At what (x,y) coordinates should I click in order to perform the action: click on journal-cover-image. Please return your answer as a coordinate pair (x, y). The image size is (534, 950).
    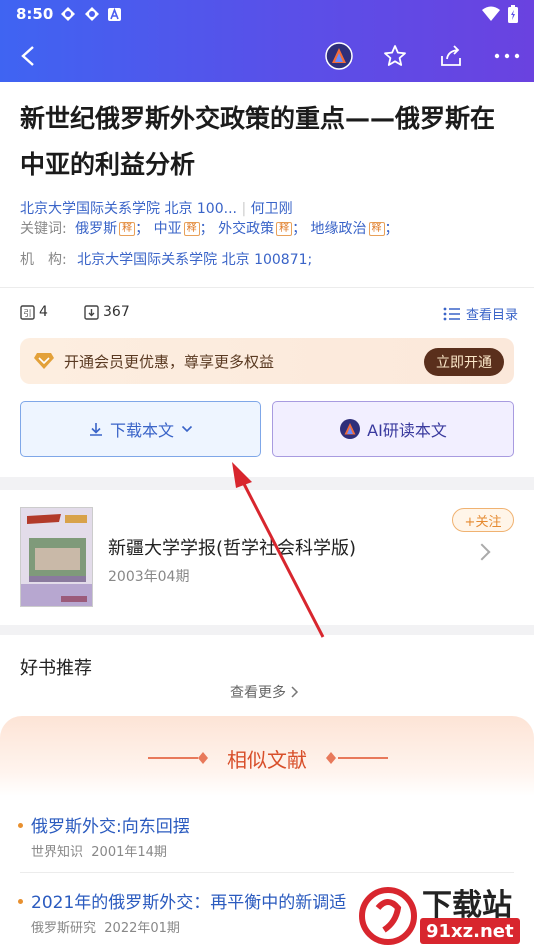
    Looking at the image, I should click on (56, 557).